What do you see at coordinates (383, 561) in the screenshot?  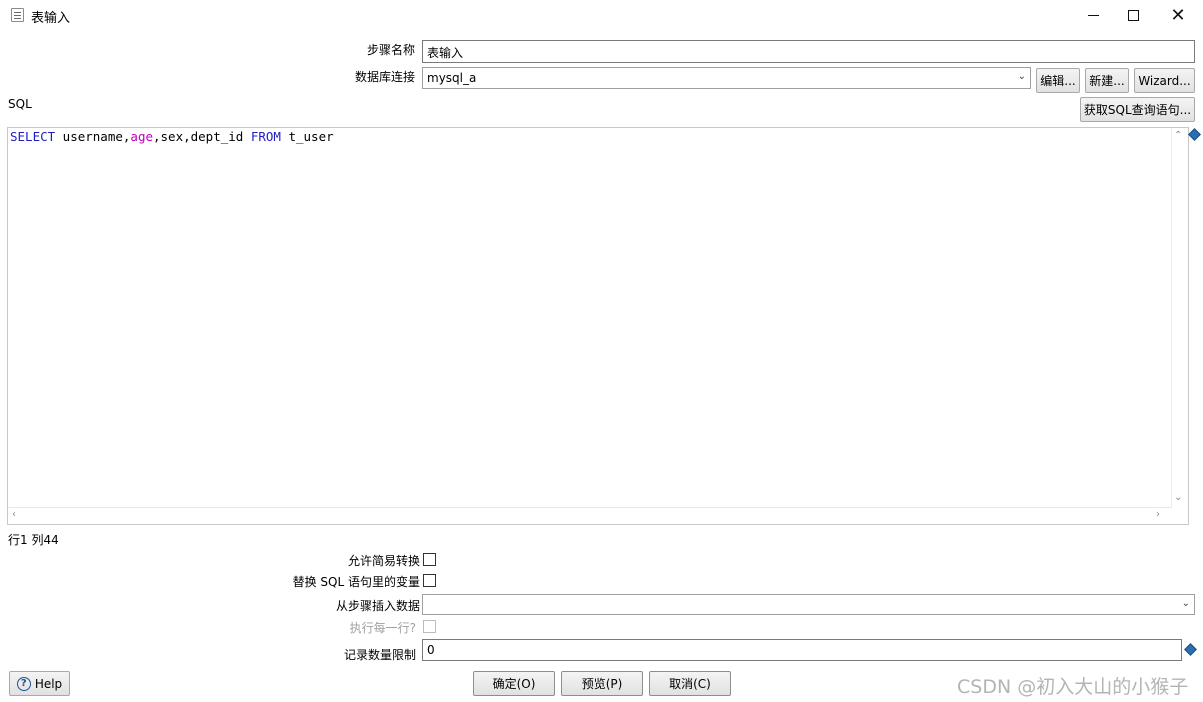 I see `lazy-conversion-label: 允许简易转换` at bounding box center [383, 561].